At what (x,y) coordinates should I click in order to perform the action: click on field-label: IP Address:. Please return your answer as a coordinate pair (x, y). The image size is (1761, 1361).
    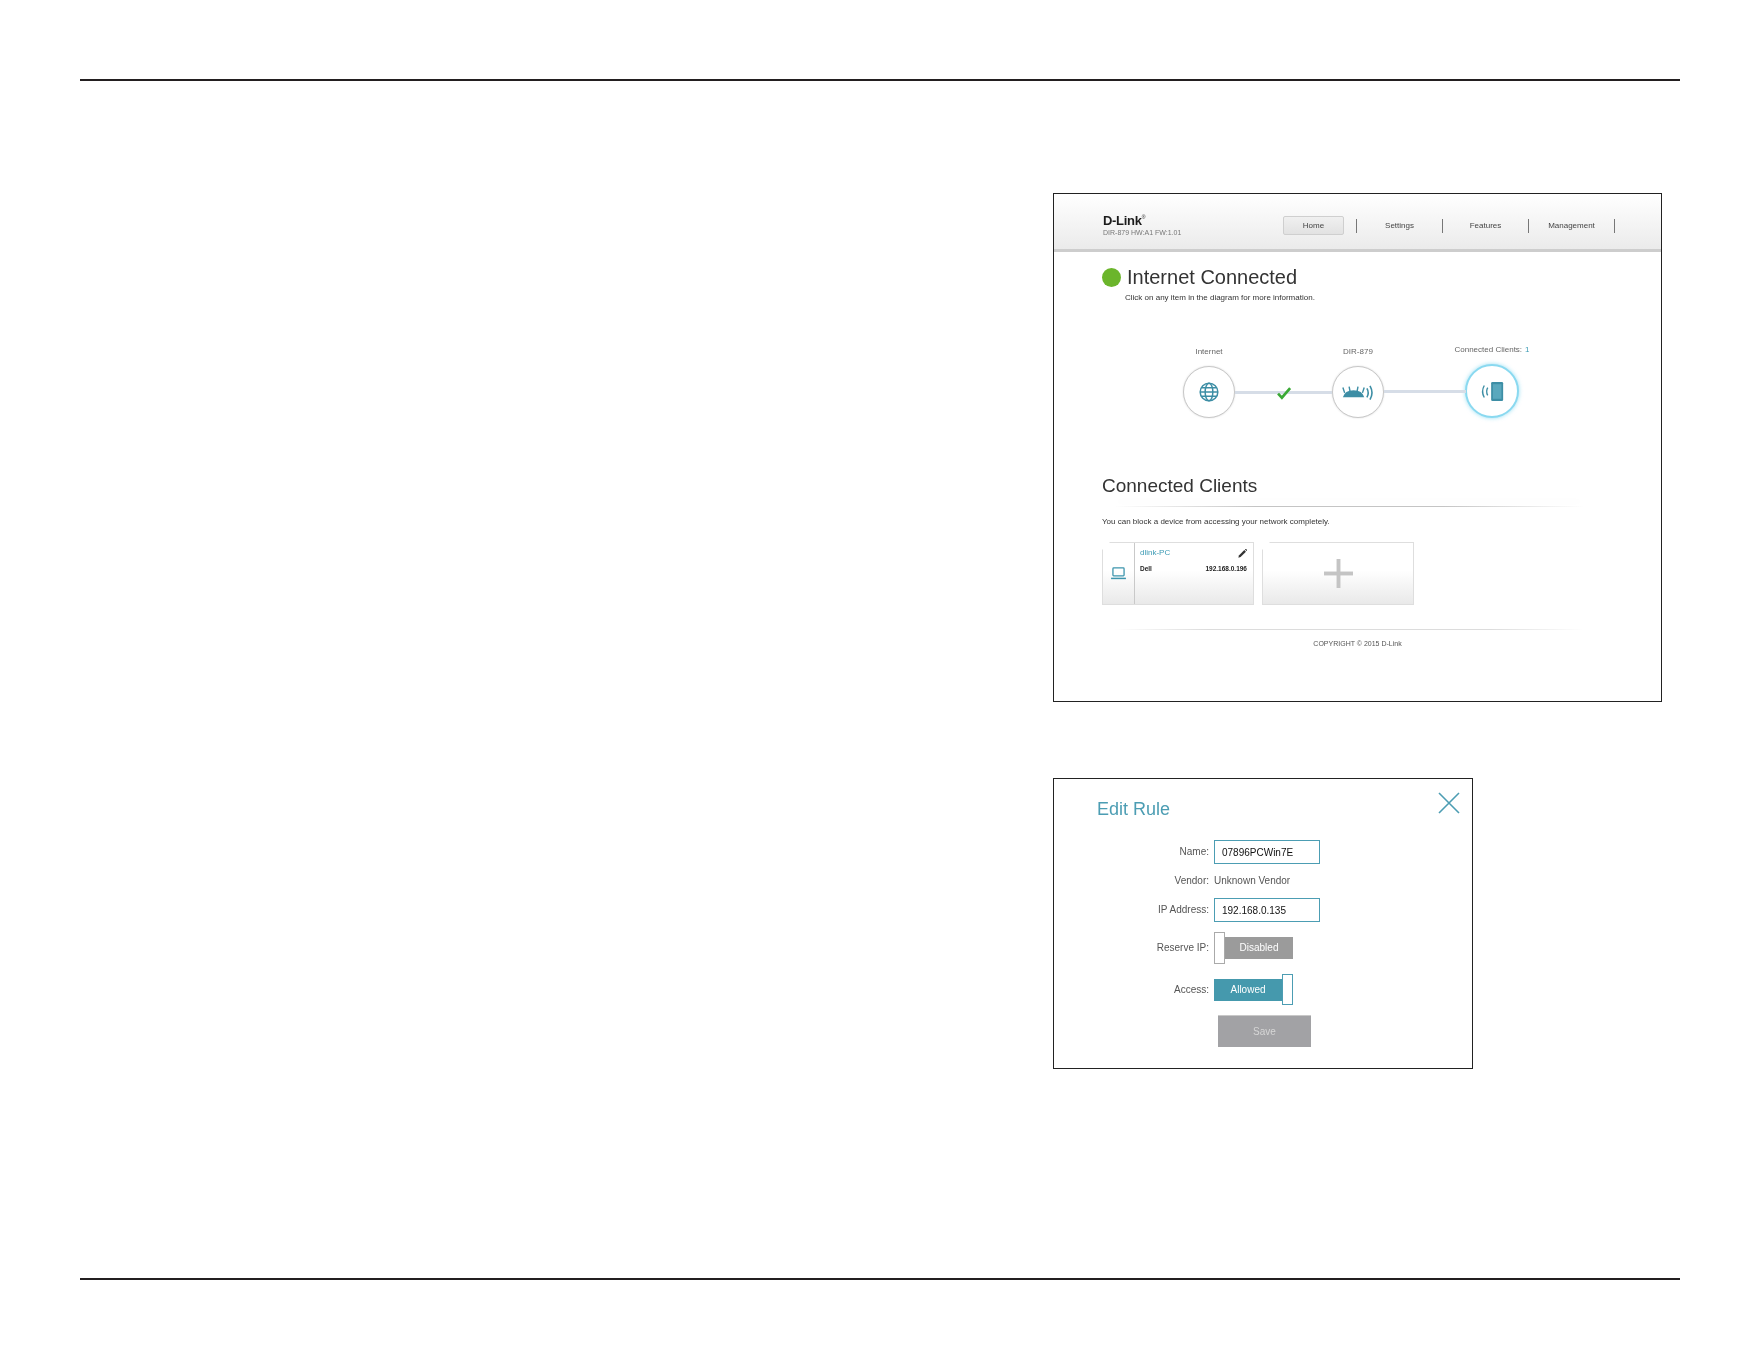
    Looking at the image, I should click on (1183, 910).